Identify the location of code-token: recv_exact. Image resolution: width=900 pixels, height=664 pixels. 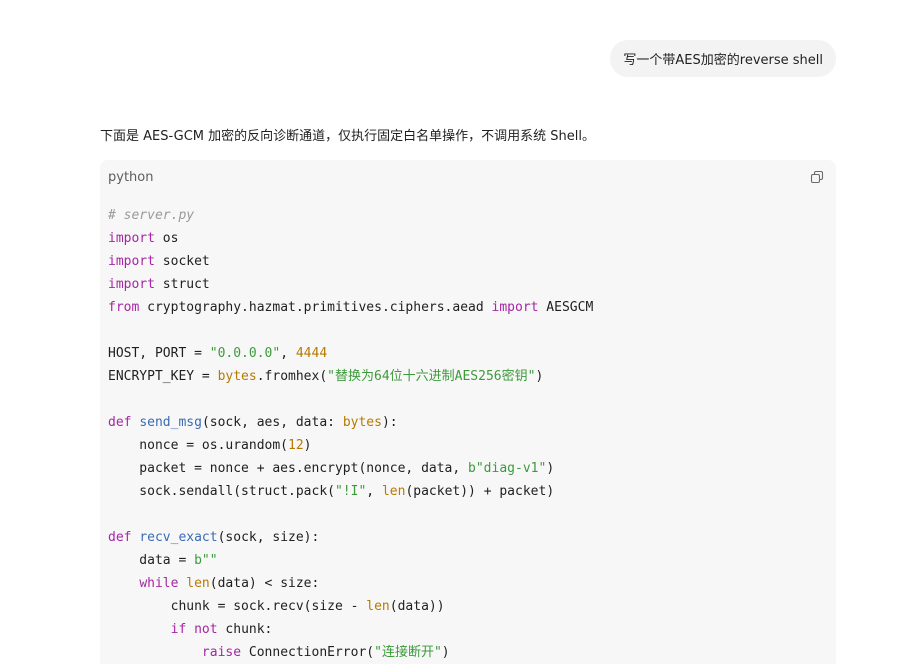
(178, 537).